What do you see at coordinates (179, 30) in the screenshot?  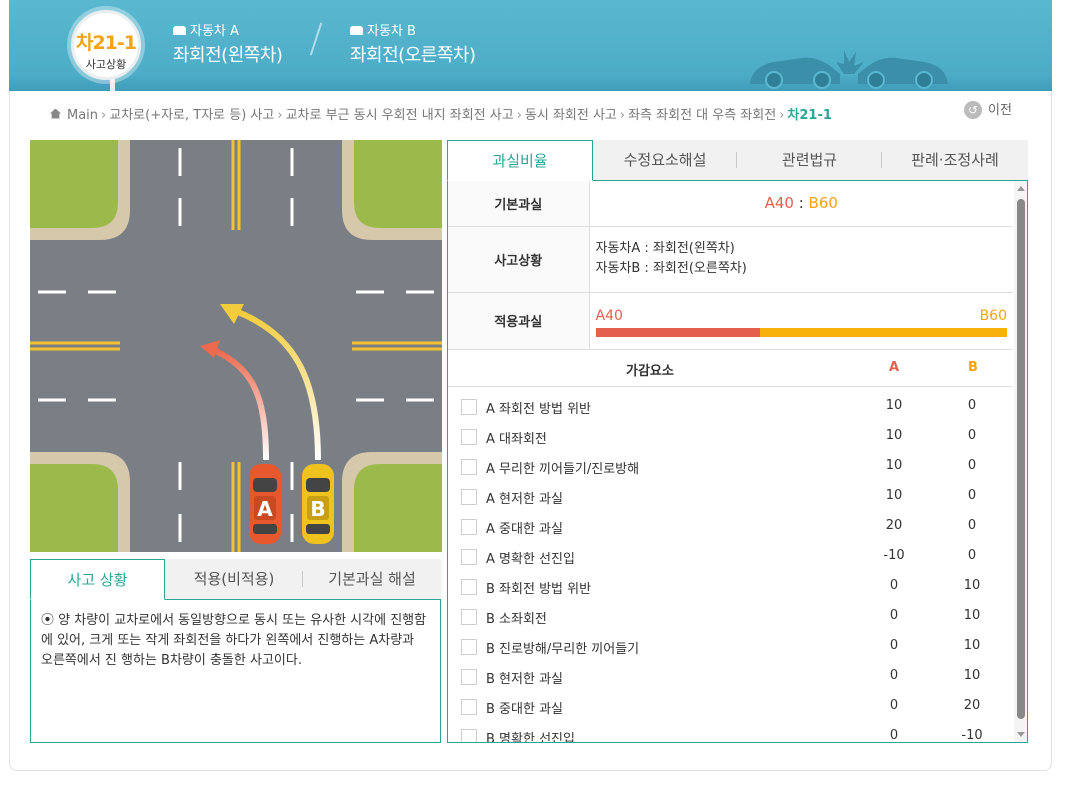 I see `car-icon` at bounding box center [179, 30].